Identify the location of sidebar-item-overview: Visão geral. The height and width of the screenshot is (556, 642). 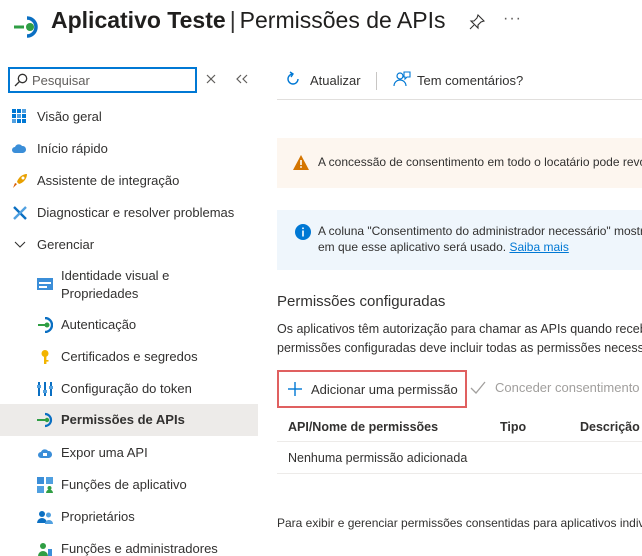
(129, 117).